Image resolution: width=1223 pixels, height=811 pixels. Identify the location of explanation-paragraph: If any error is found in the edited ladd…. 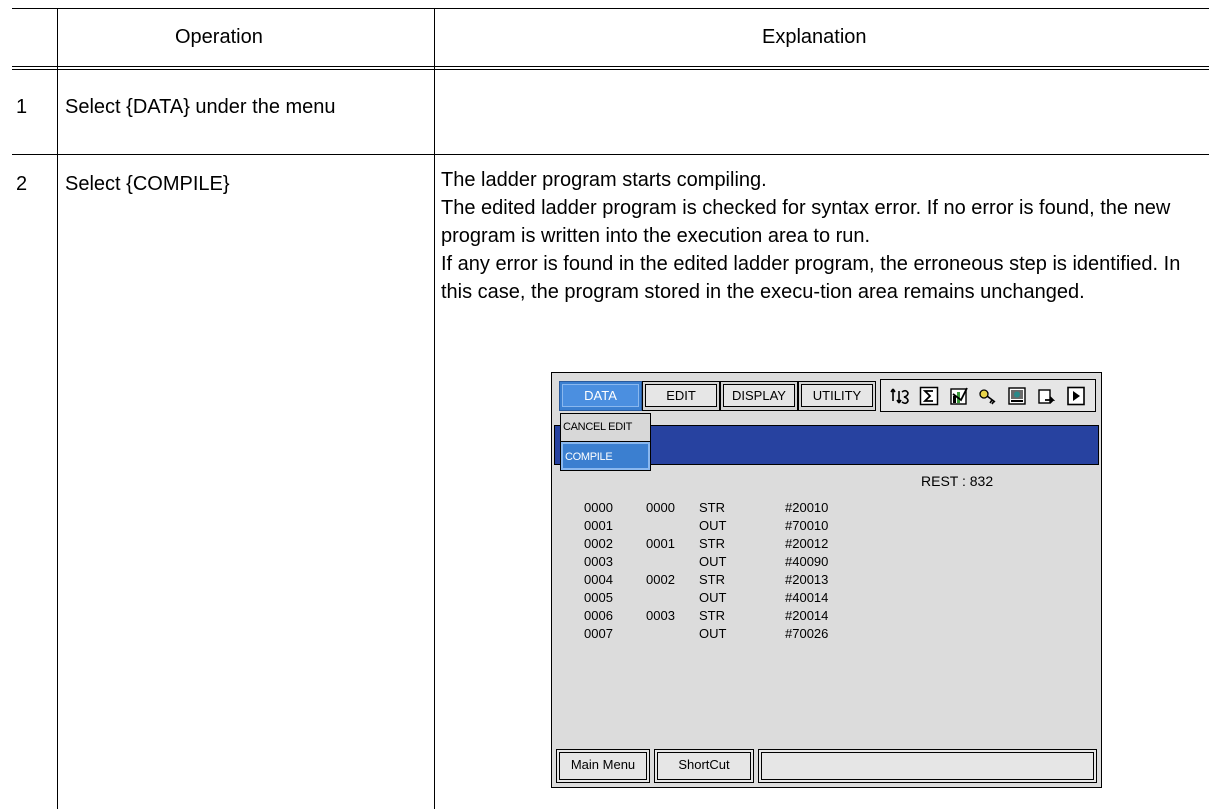
(811, 278).